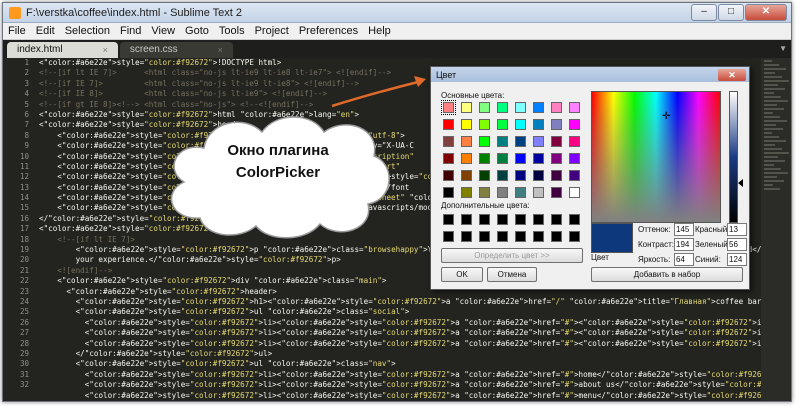 This screenshot has height=407, width=800. What do you see at coordinates (26, 125) in the screenshot?
I see `line-number: 7` at bounding box center [26, 125].